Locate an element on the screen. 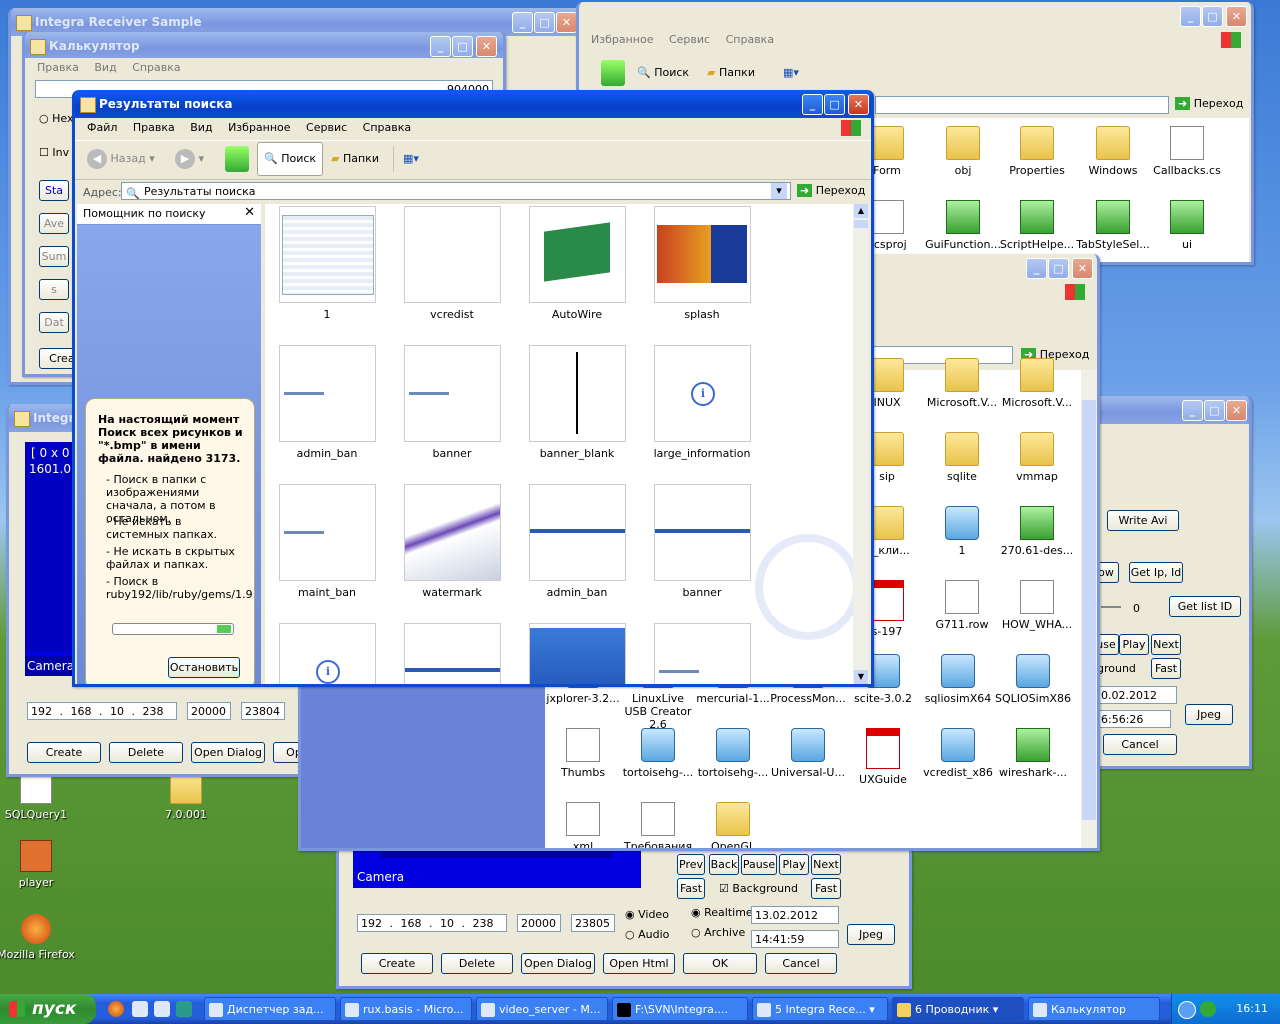  back-button: Back is located at coordinates (724, 864).